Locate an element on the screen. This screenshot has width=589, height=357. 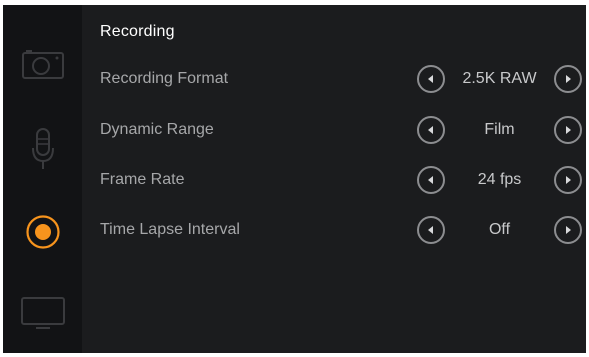
setting-value: Film is located at coordinates (499, 129).